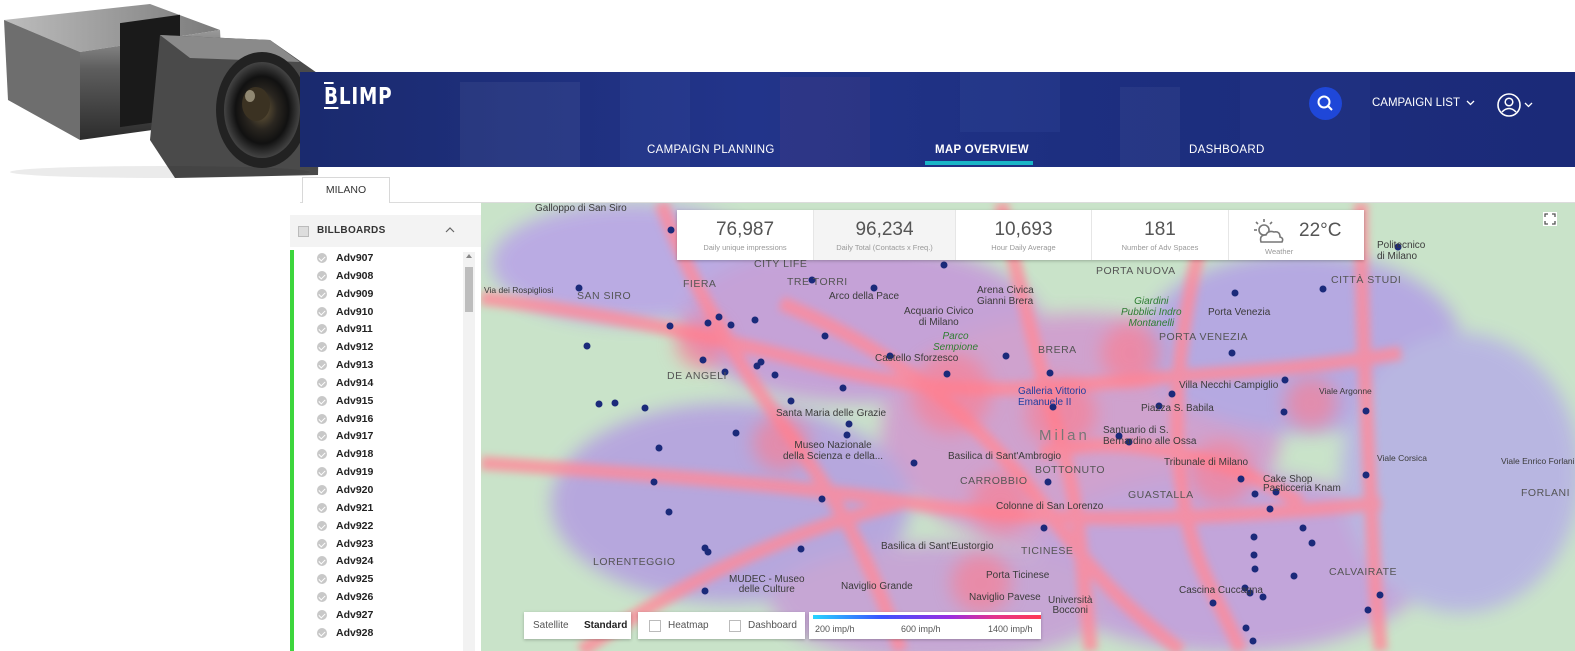  I want to click on map-label: Cake Shop Pasticceria Knam, so click(1302, 484).